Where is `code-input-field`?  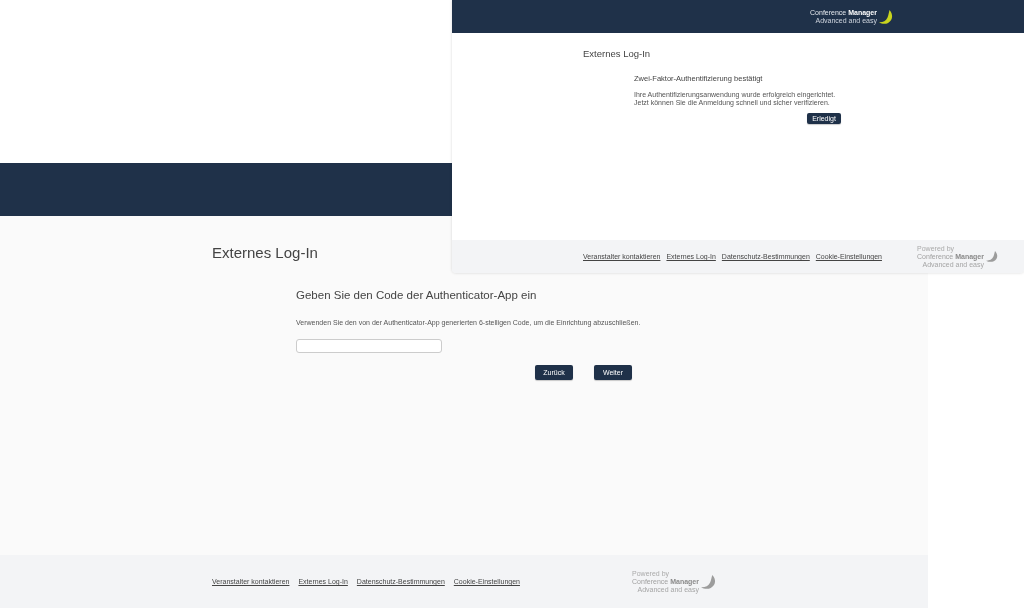
code-input-field is located at coordinates (369, 346).